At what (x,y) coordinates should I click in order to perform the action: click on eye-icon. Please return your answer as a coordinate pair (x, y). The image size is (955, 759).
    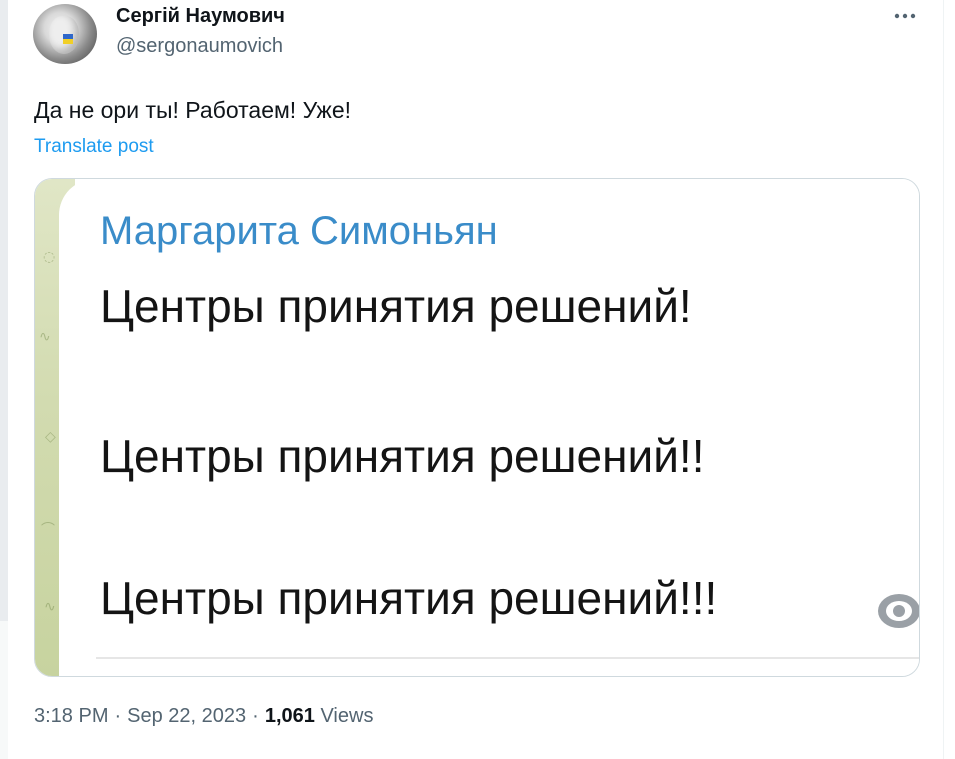
    Looking at the image, I should click on (898, 611).